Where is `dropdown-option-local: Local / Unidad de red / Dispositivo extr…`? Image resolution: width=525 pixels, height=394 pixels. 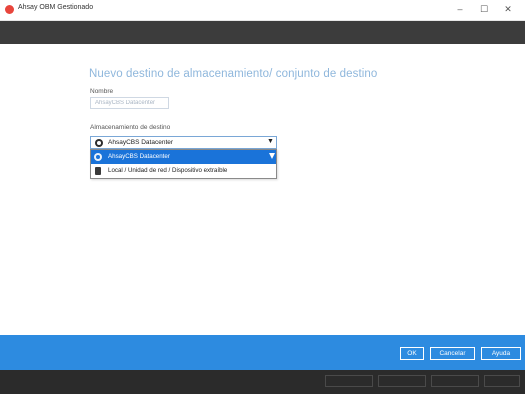
dropdown-option-local: Local / Unidad de red / Dispositivo extr… is located at coordinates (183, 171).